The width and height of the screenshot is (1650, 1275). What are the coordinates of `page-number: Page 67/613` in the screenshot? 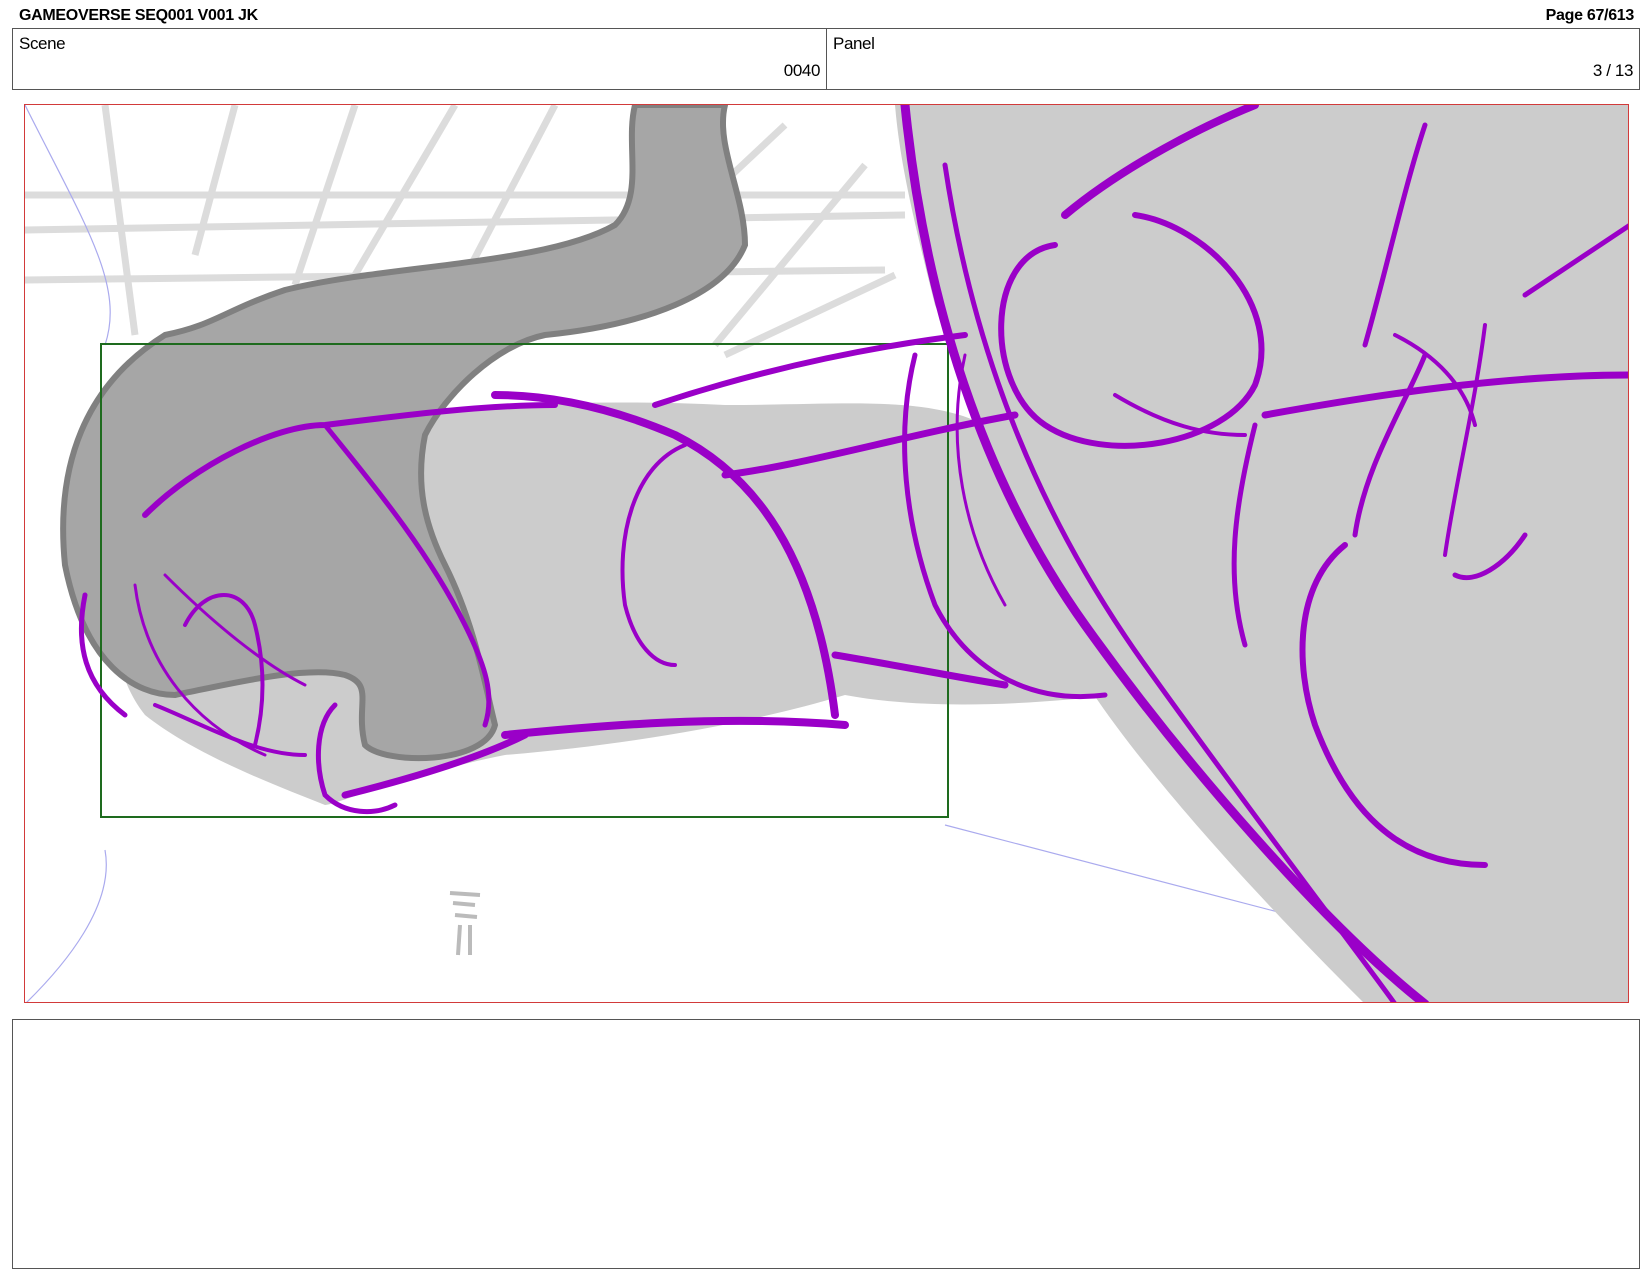 It's located at (1590, 15).